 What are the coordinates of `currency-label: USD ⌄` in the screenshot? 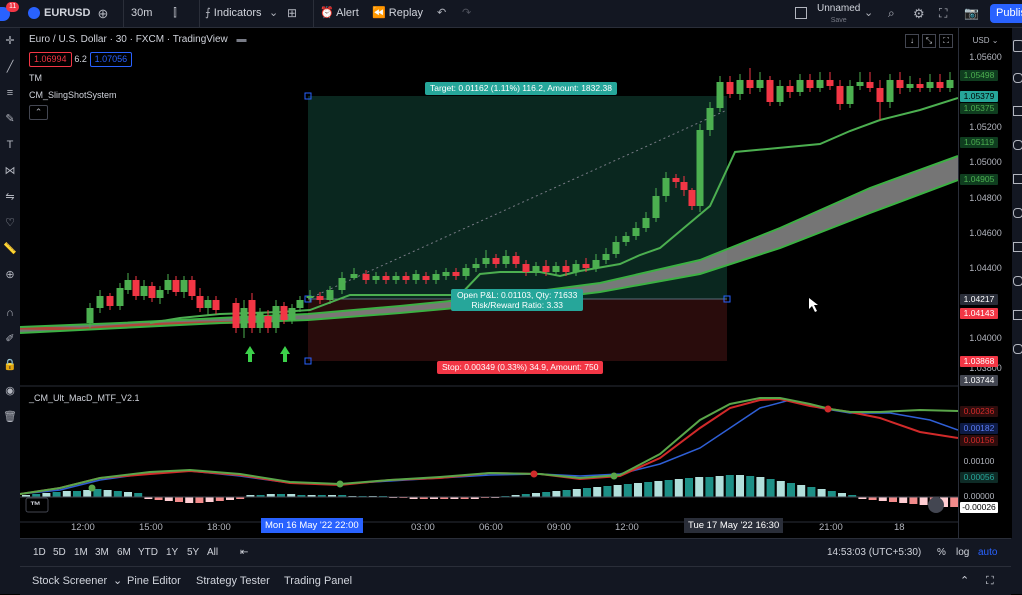 It's located at (985, 40).